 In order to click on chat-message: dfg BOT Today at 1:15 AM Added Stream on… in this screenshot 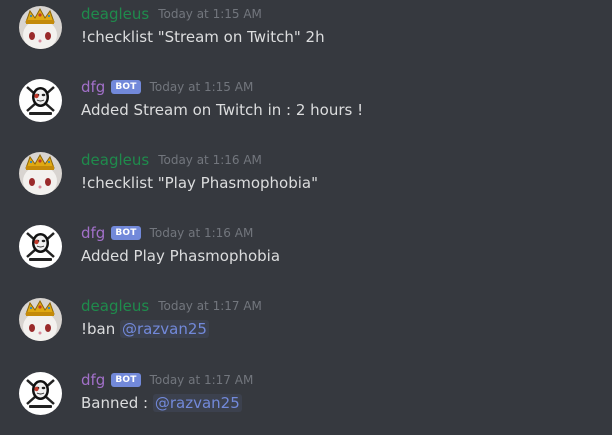, I will do `click(306, 107)`.